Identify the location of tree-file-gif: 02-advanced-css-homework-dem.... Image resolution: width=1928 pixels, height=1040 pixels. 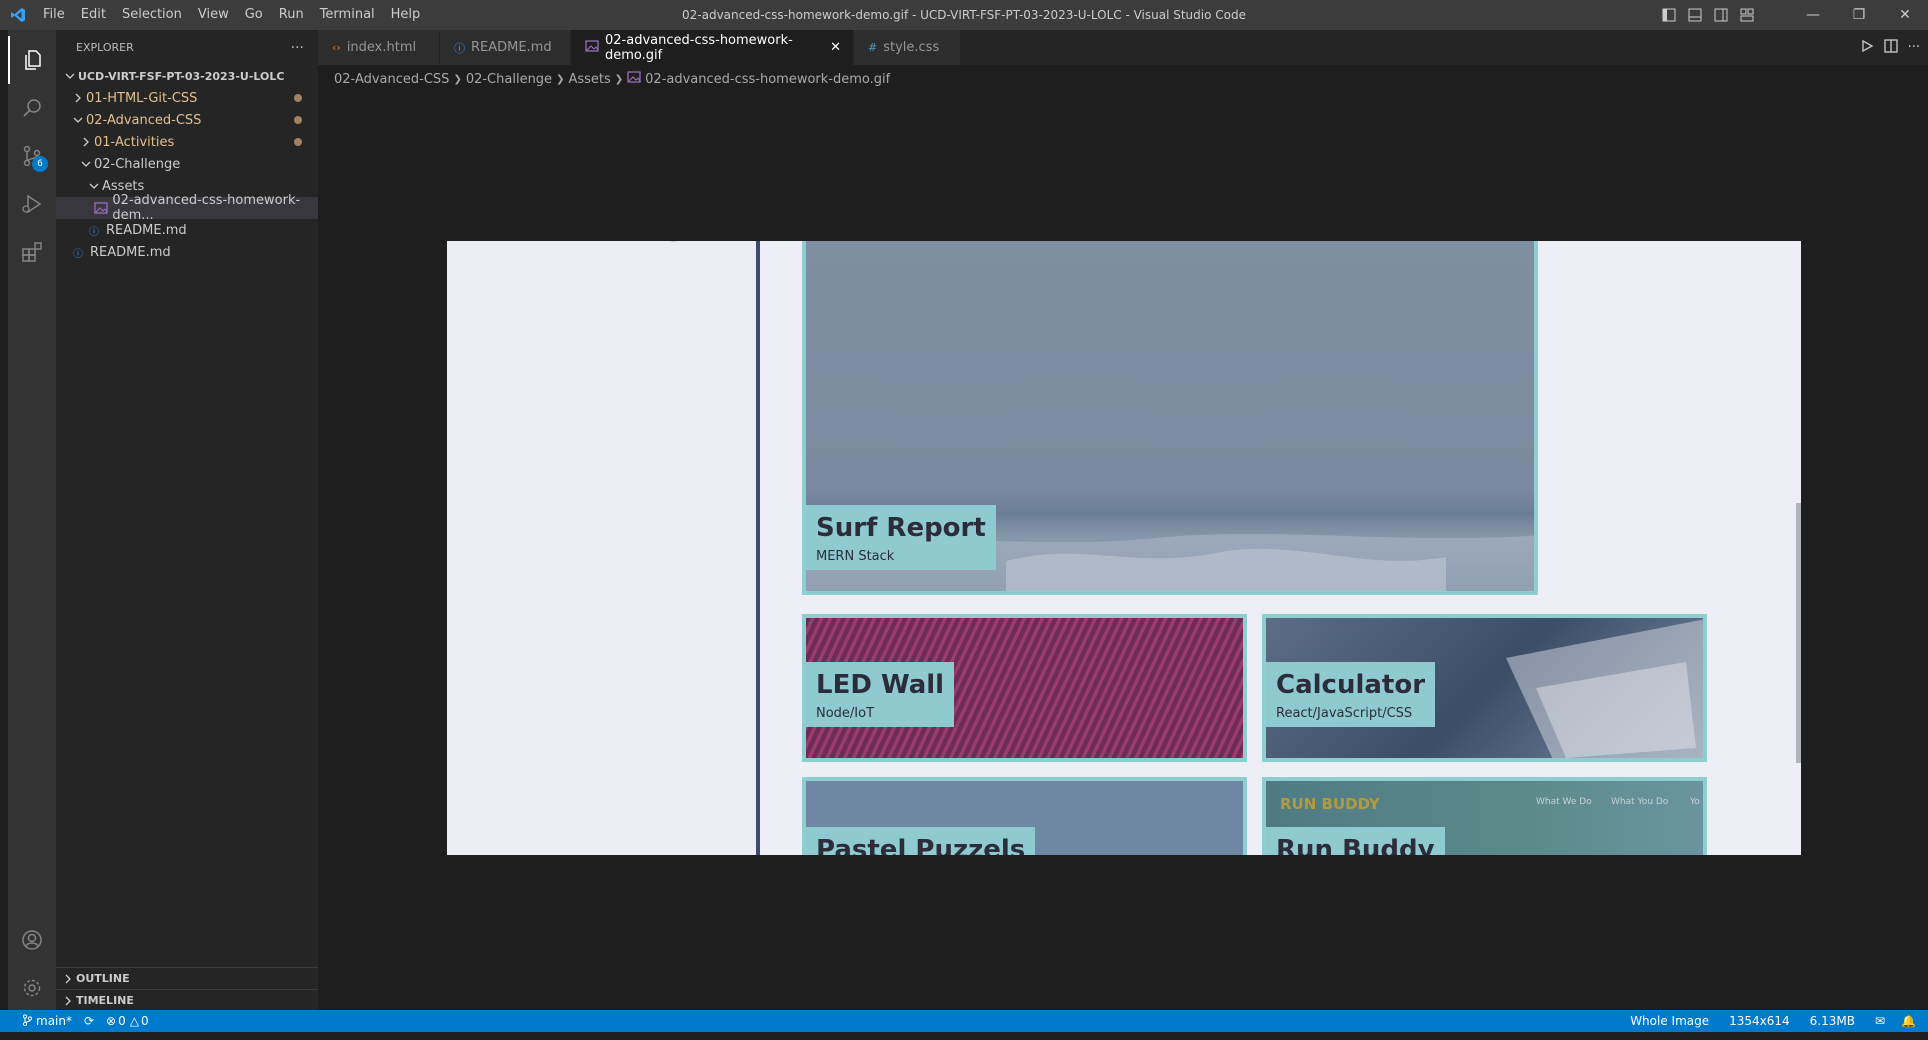
(187, 208).